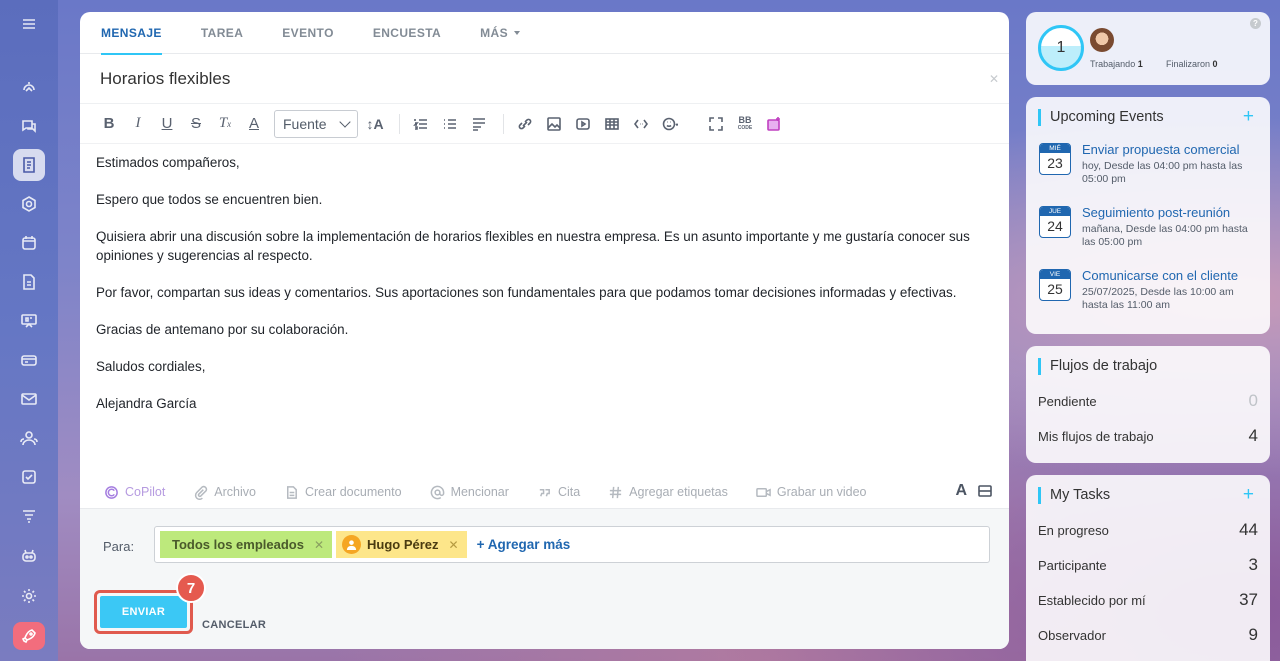 The height and width of the screenshot is (661, 1280). What do you see at coordinates (131, 33) in the screenshot?
I see `tab-message: MENSAJE` at bounding box center [131, 33].